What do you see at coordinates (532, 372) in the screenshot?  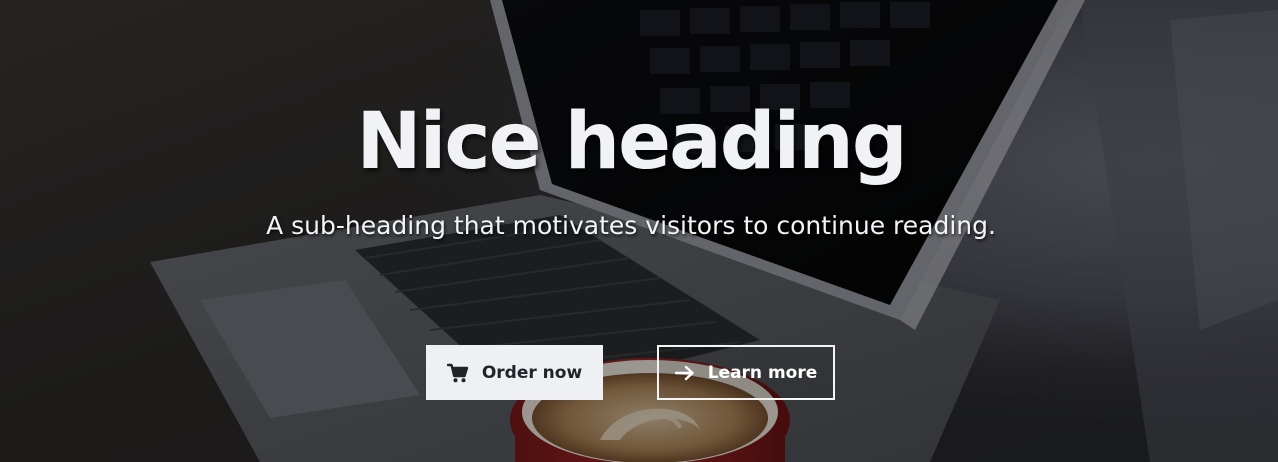 I see `order-now-label: Order now` at bounding box center [532, 372].